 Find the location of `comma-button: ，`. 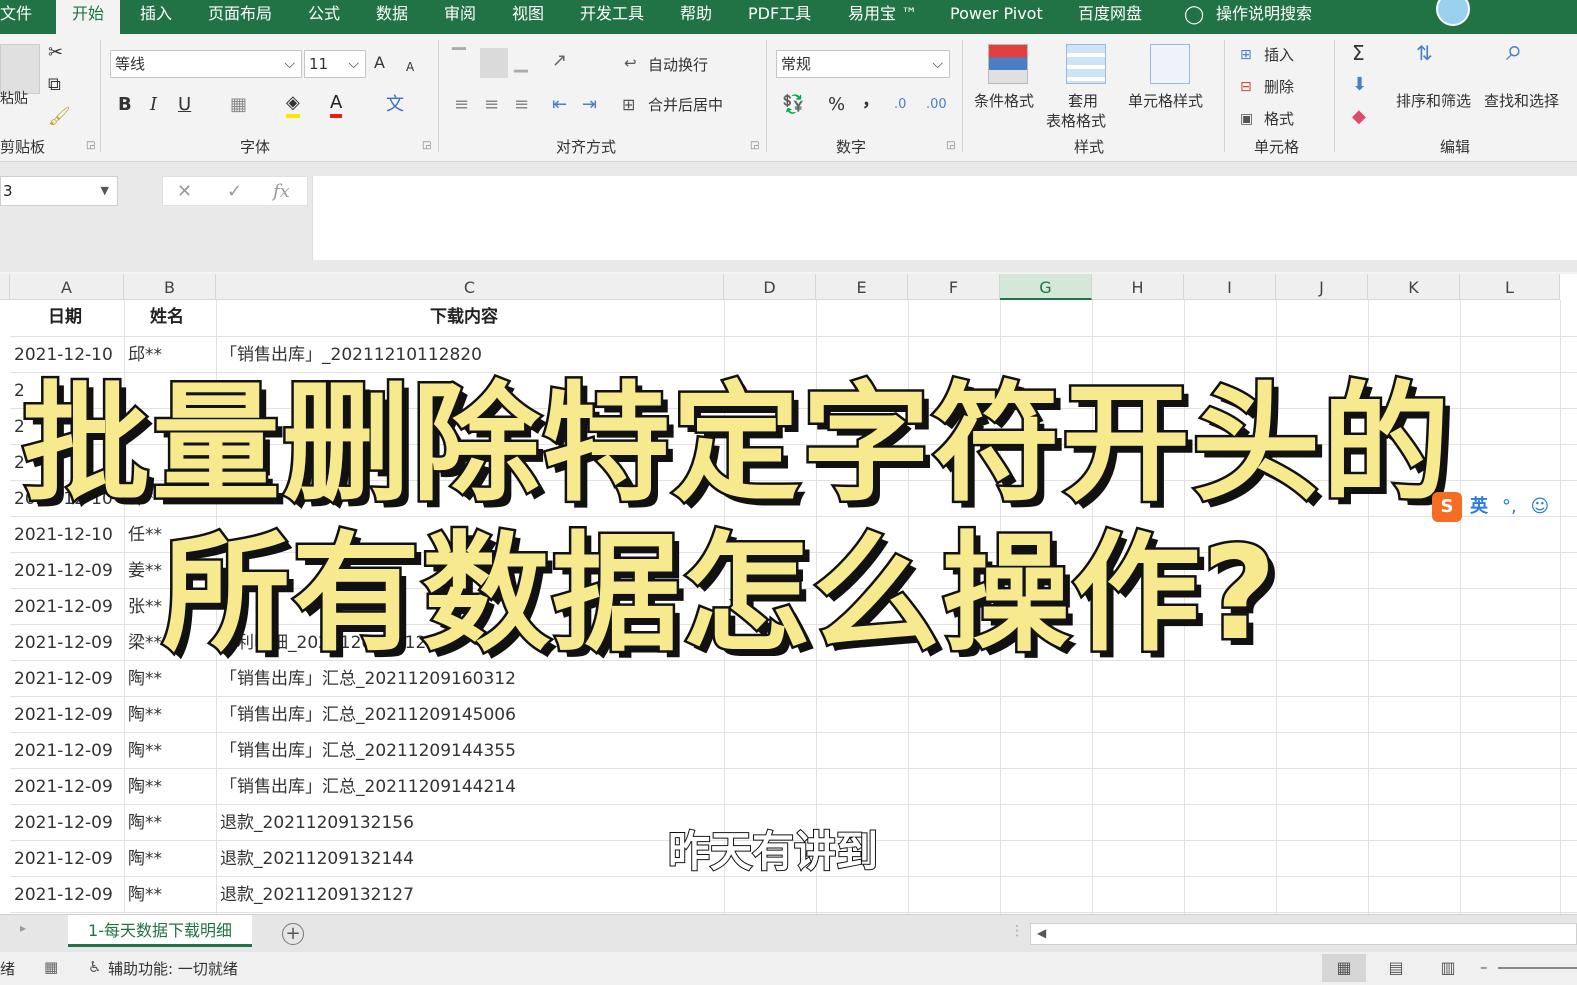

comma-button: ， is located at coordinates (871, 101).